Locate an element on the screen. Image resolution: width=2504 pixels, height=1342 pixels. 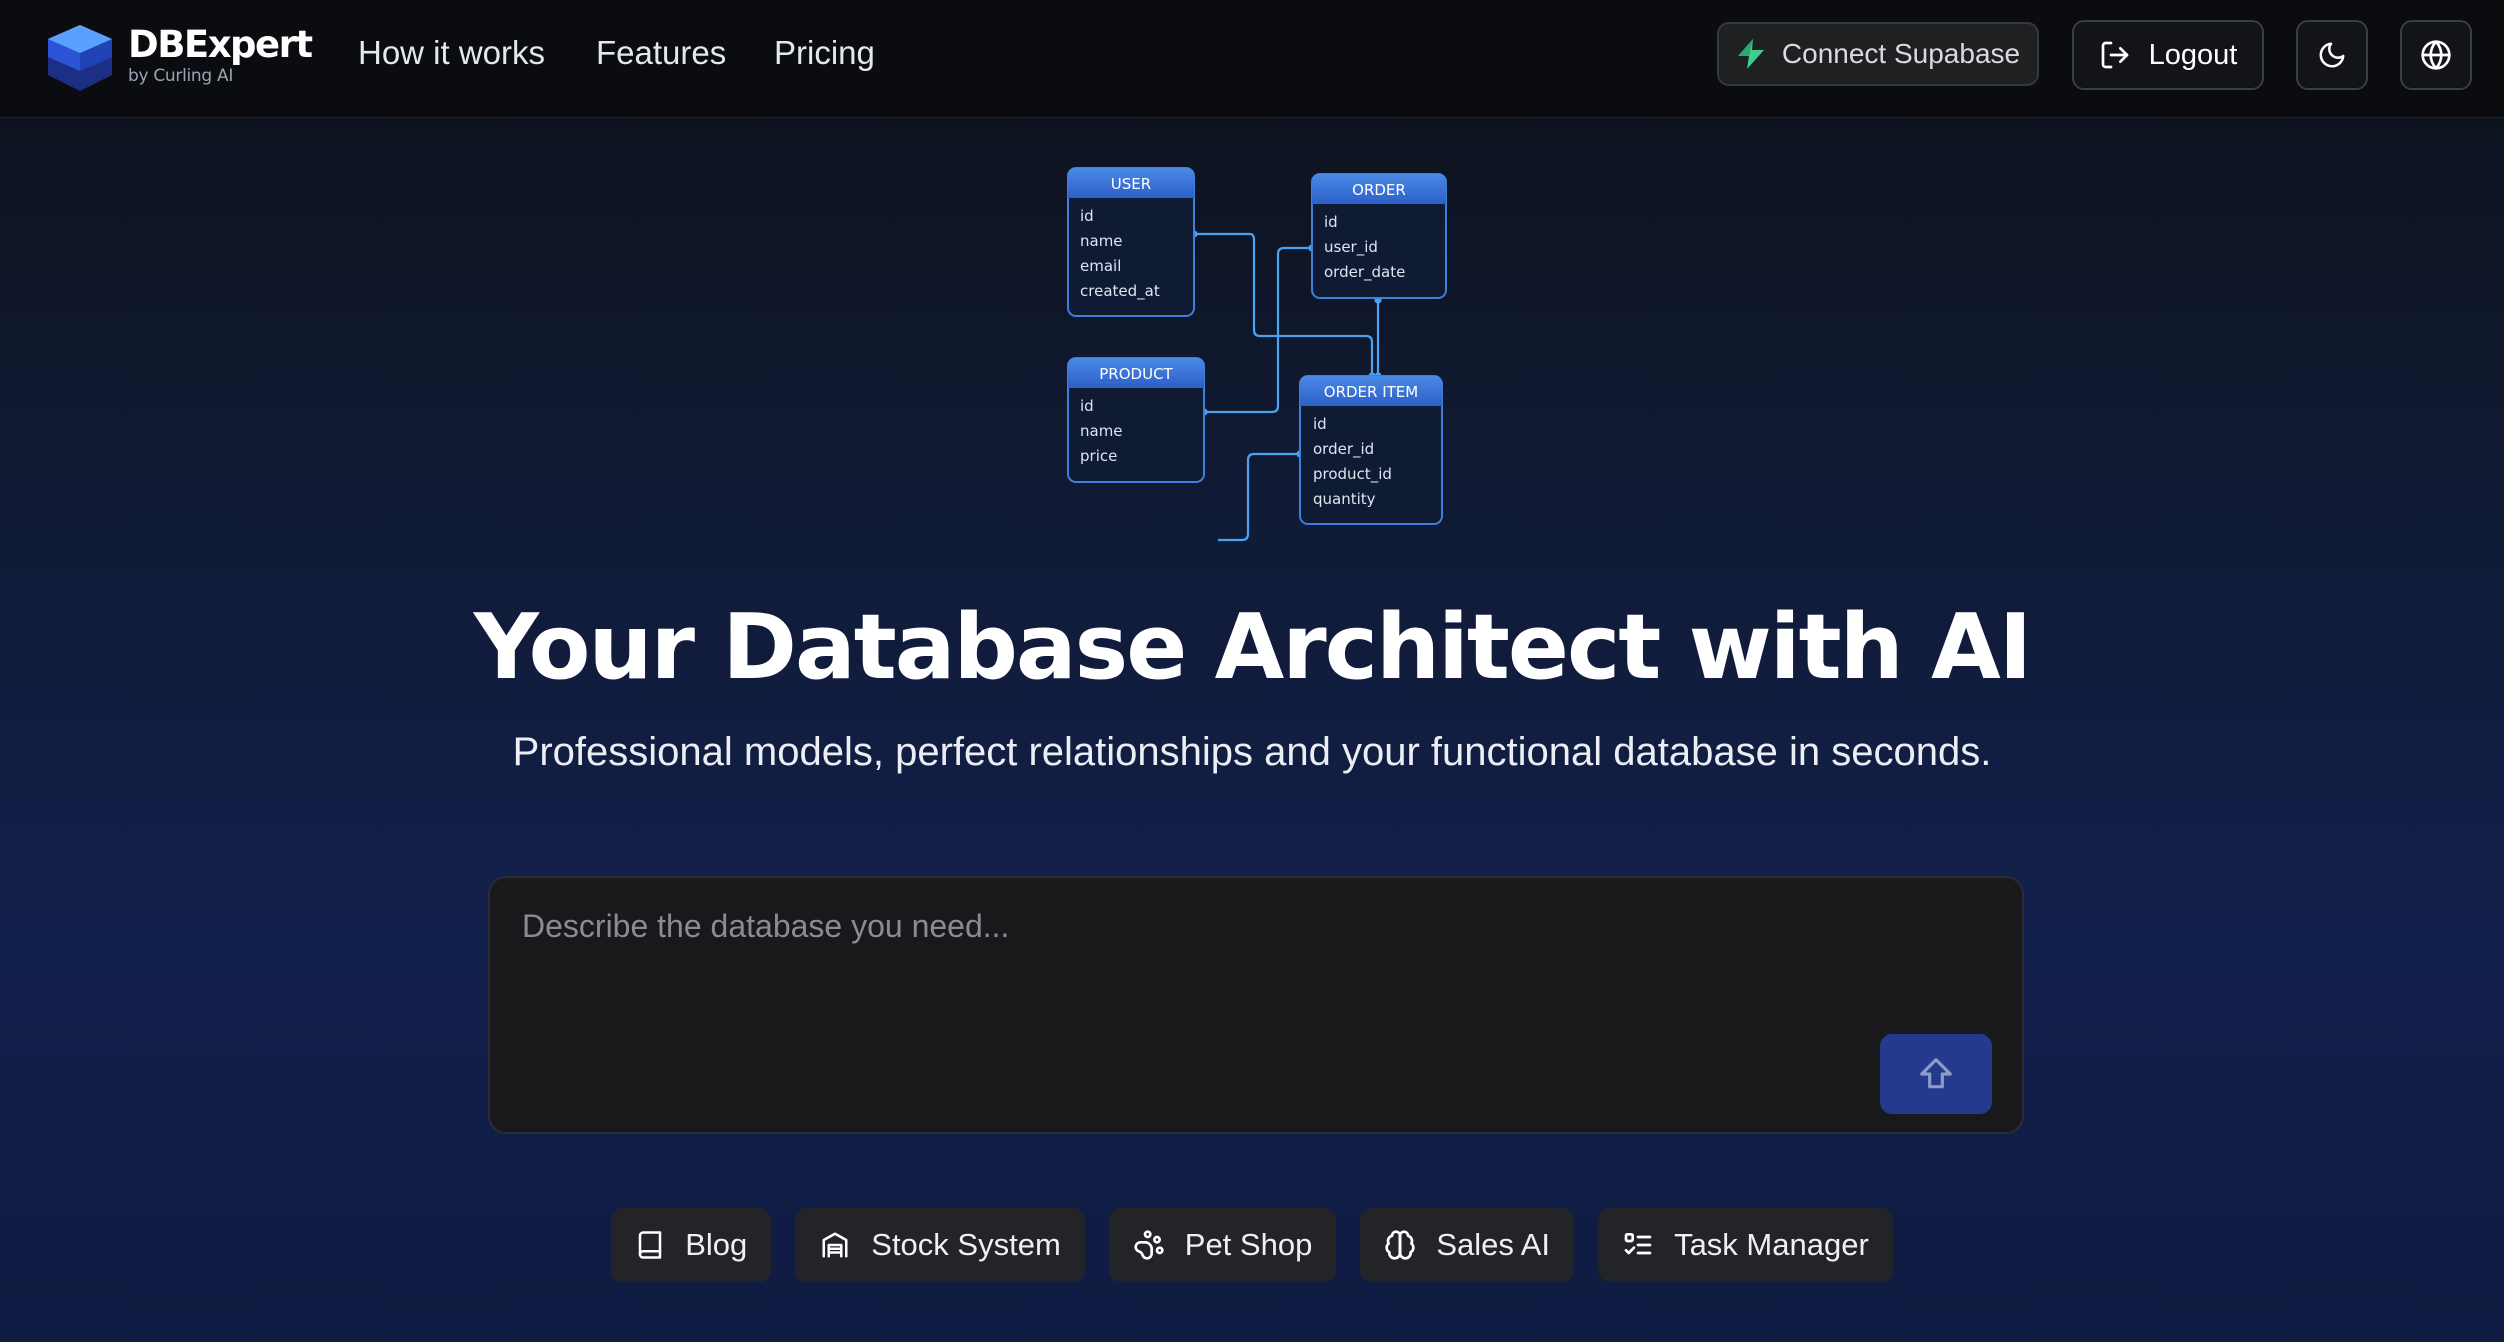
warehouse-icon is located at coordinates (835, 1245).